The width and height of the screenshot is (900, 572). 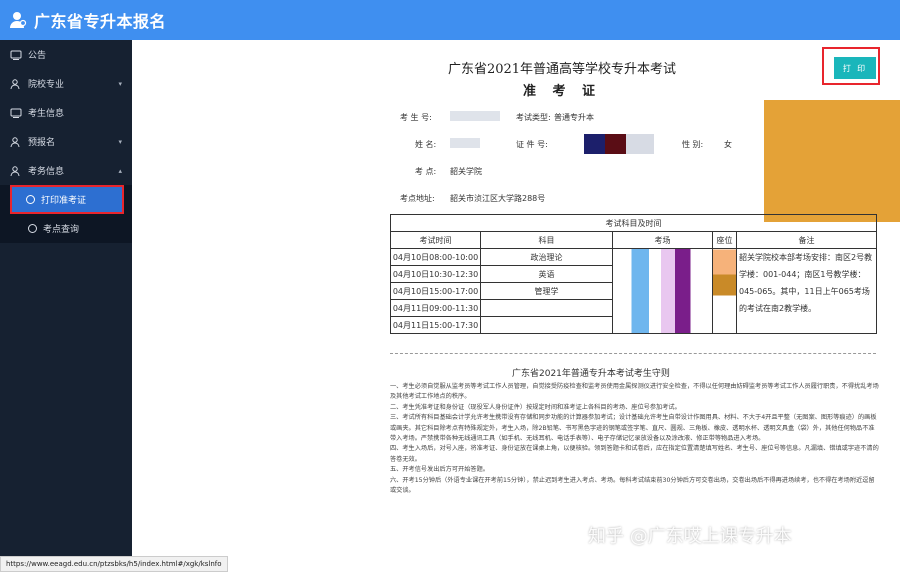 I want to click on exam-time-cell: 04月11日09:00-11:30, so click(x=435, y=308).